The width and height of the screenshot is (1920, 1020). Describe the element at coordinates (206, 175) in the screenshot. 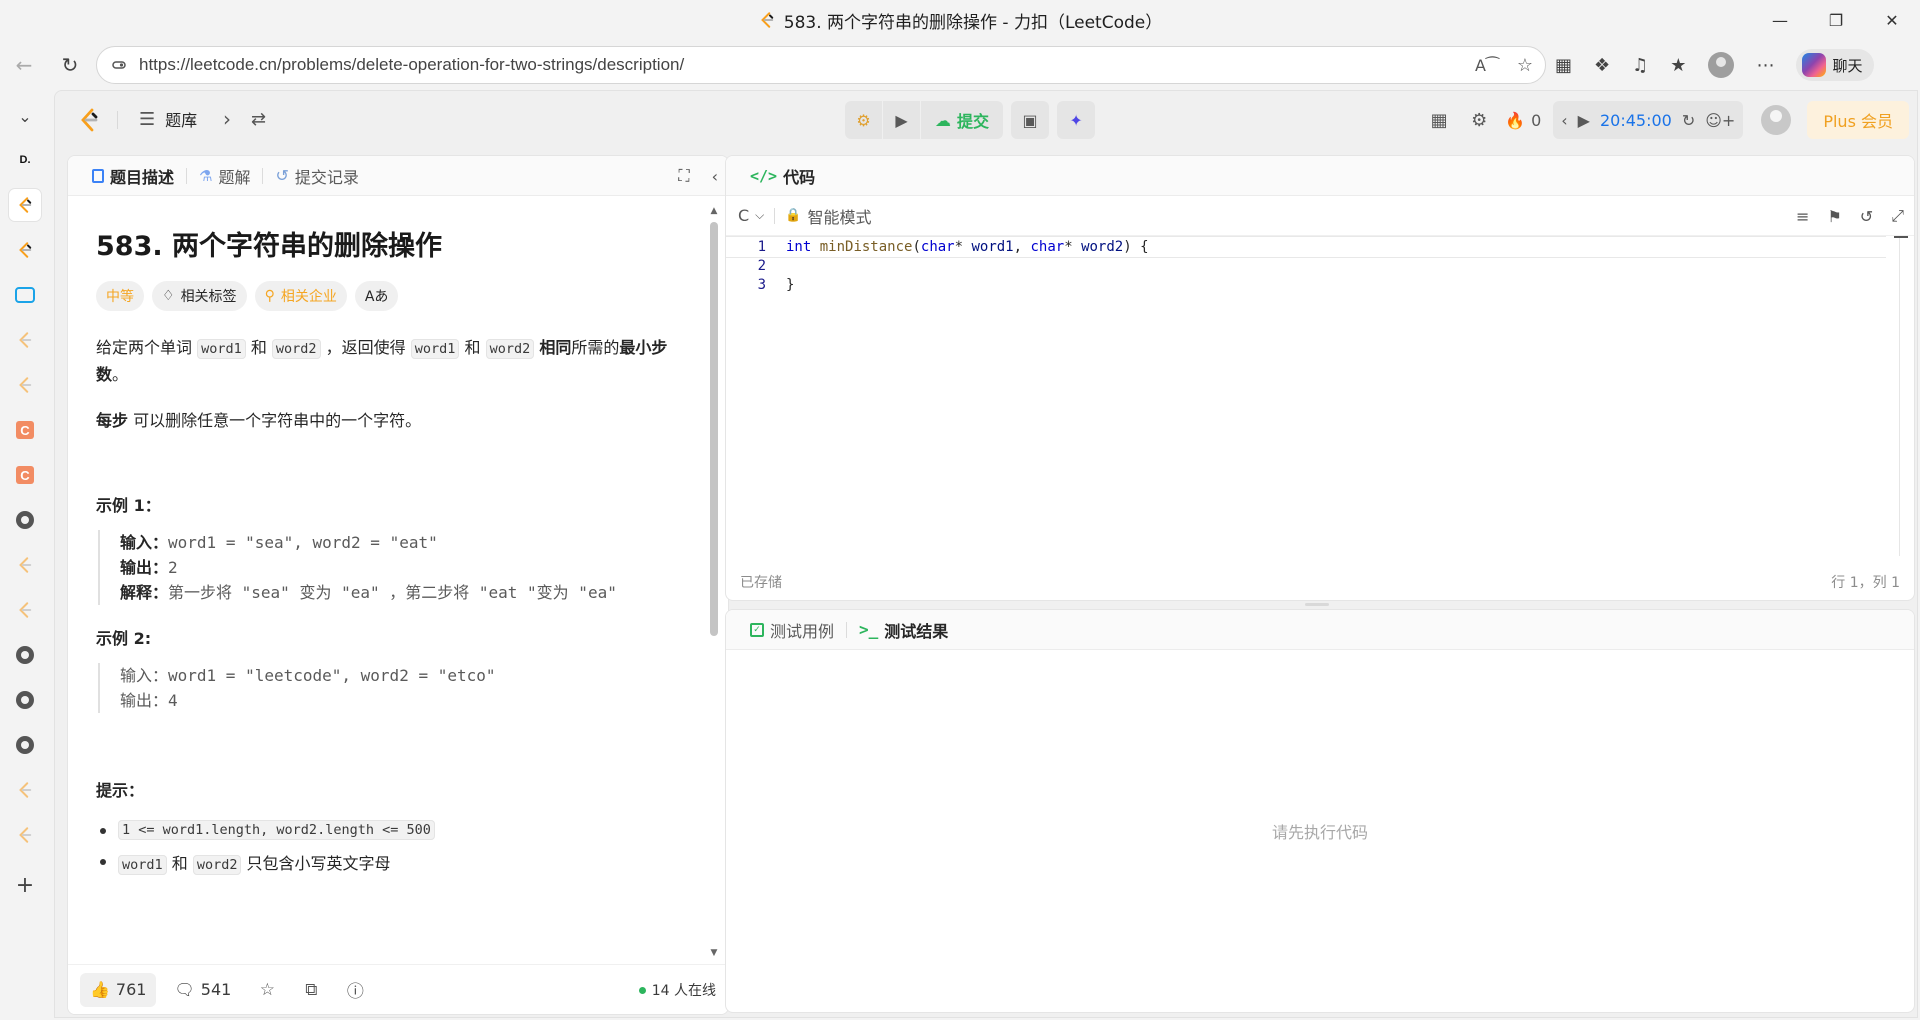

I see `flask-icon: ⚗` at that location.